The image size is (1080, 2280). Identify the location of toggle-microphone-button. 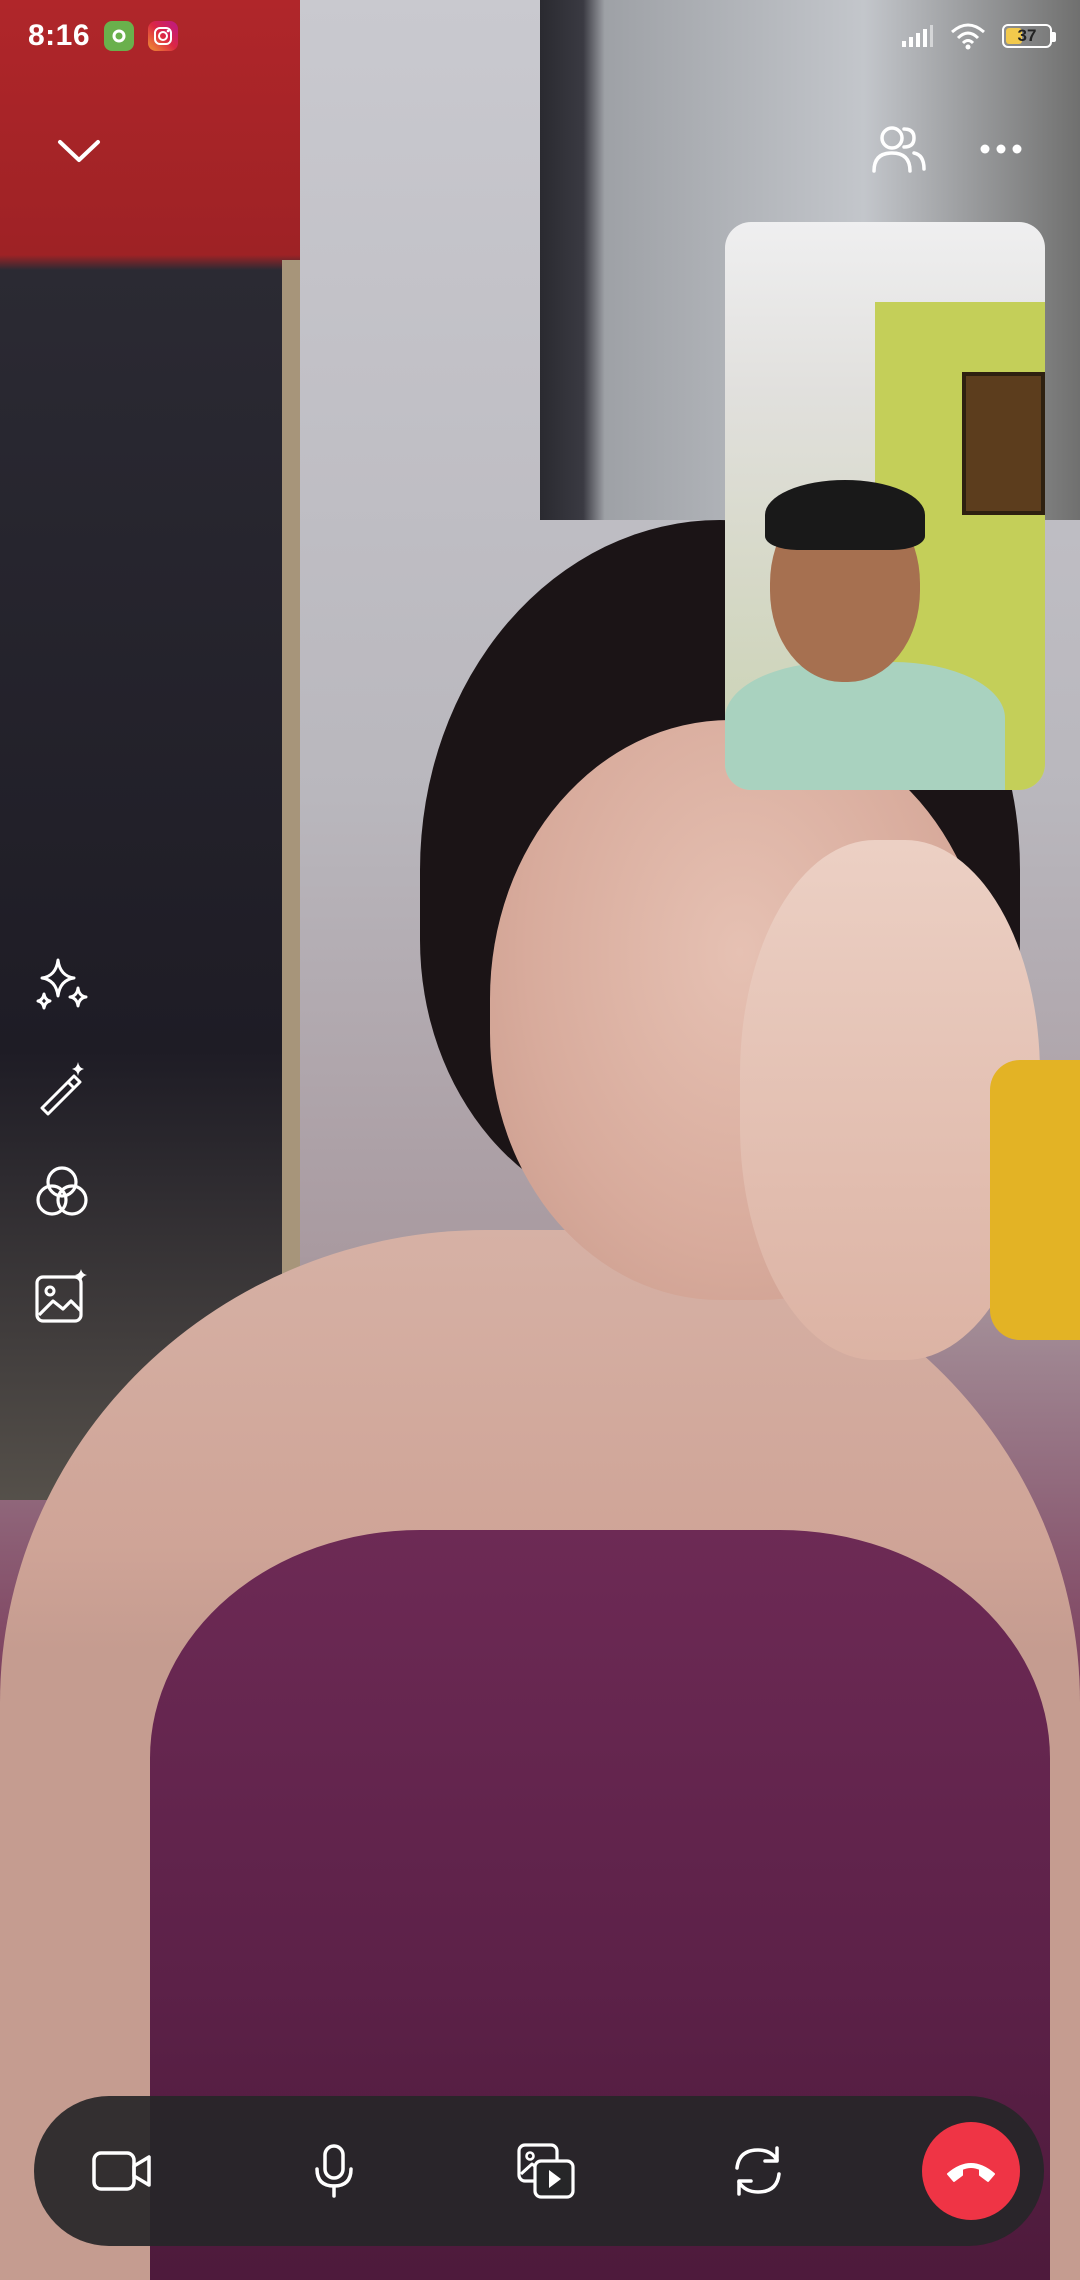
(334, 2171).